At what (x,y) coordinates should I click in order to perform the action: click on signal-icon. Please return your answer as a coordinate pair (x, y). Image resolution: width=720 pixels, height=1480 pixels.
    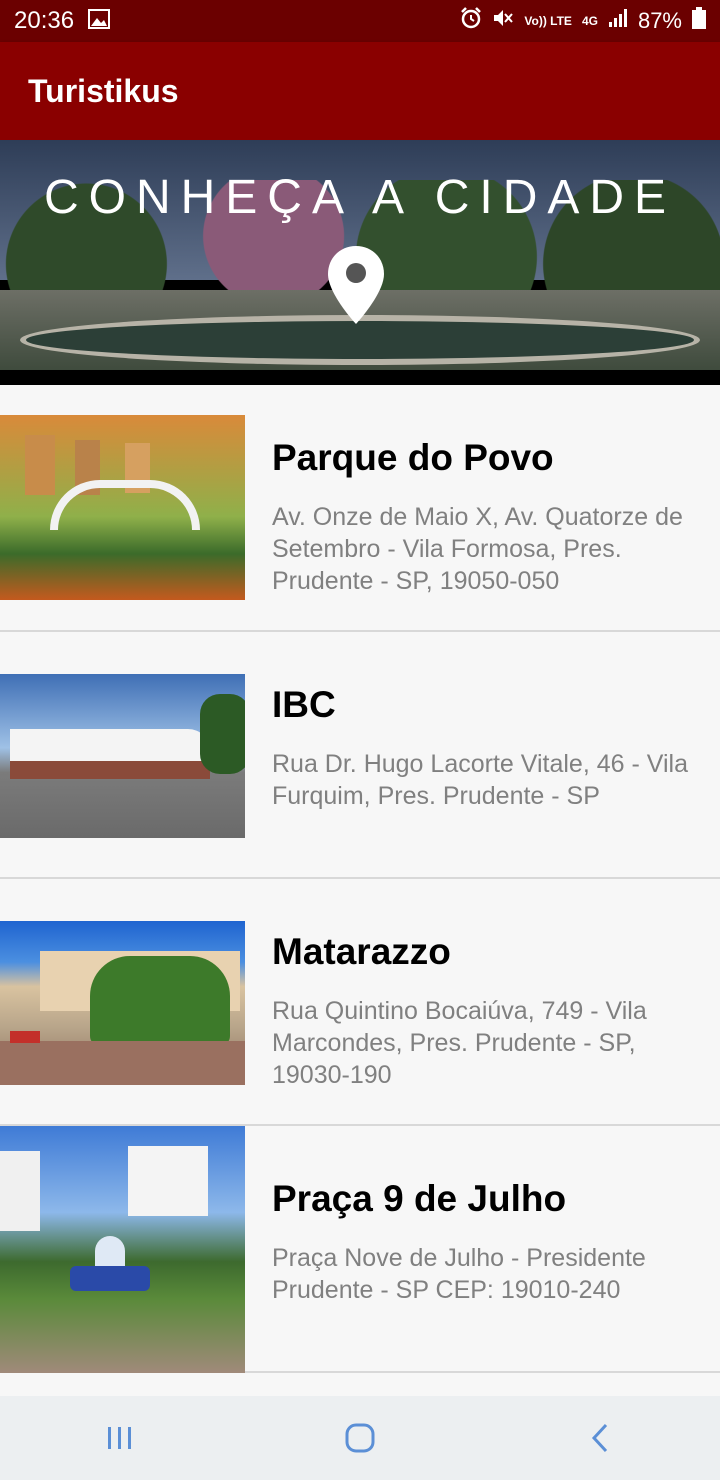
    Looking at the image, I should click on (618, 21).